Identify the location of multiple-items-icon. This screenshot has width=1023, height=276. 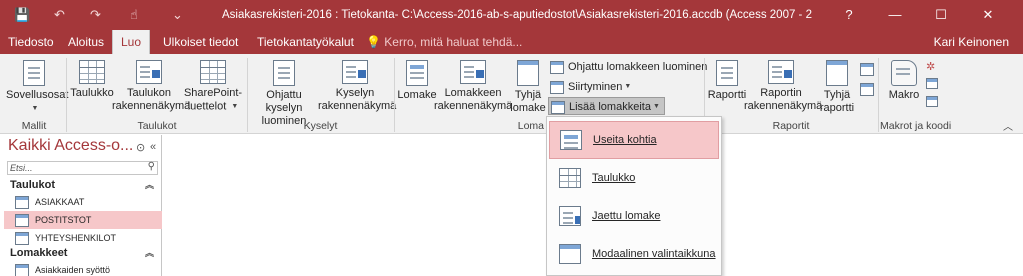
(571, 140).